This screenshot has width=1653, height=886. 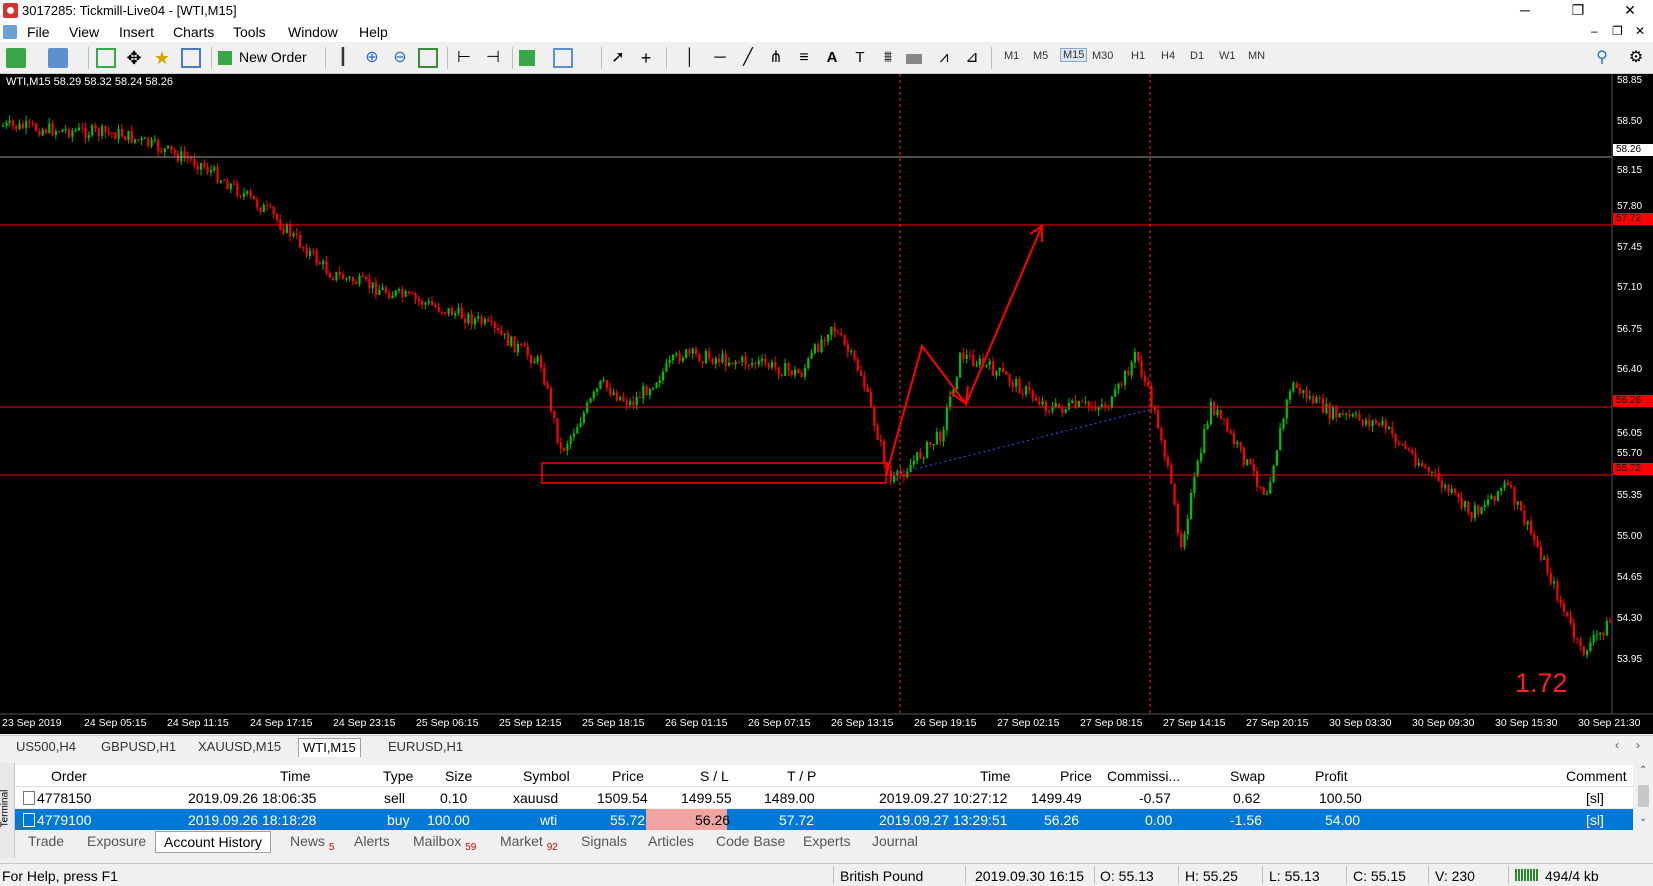 I want to click on chart-tab-xauusd: XAUUSD,M15, so click(x=239, y=747).